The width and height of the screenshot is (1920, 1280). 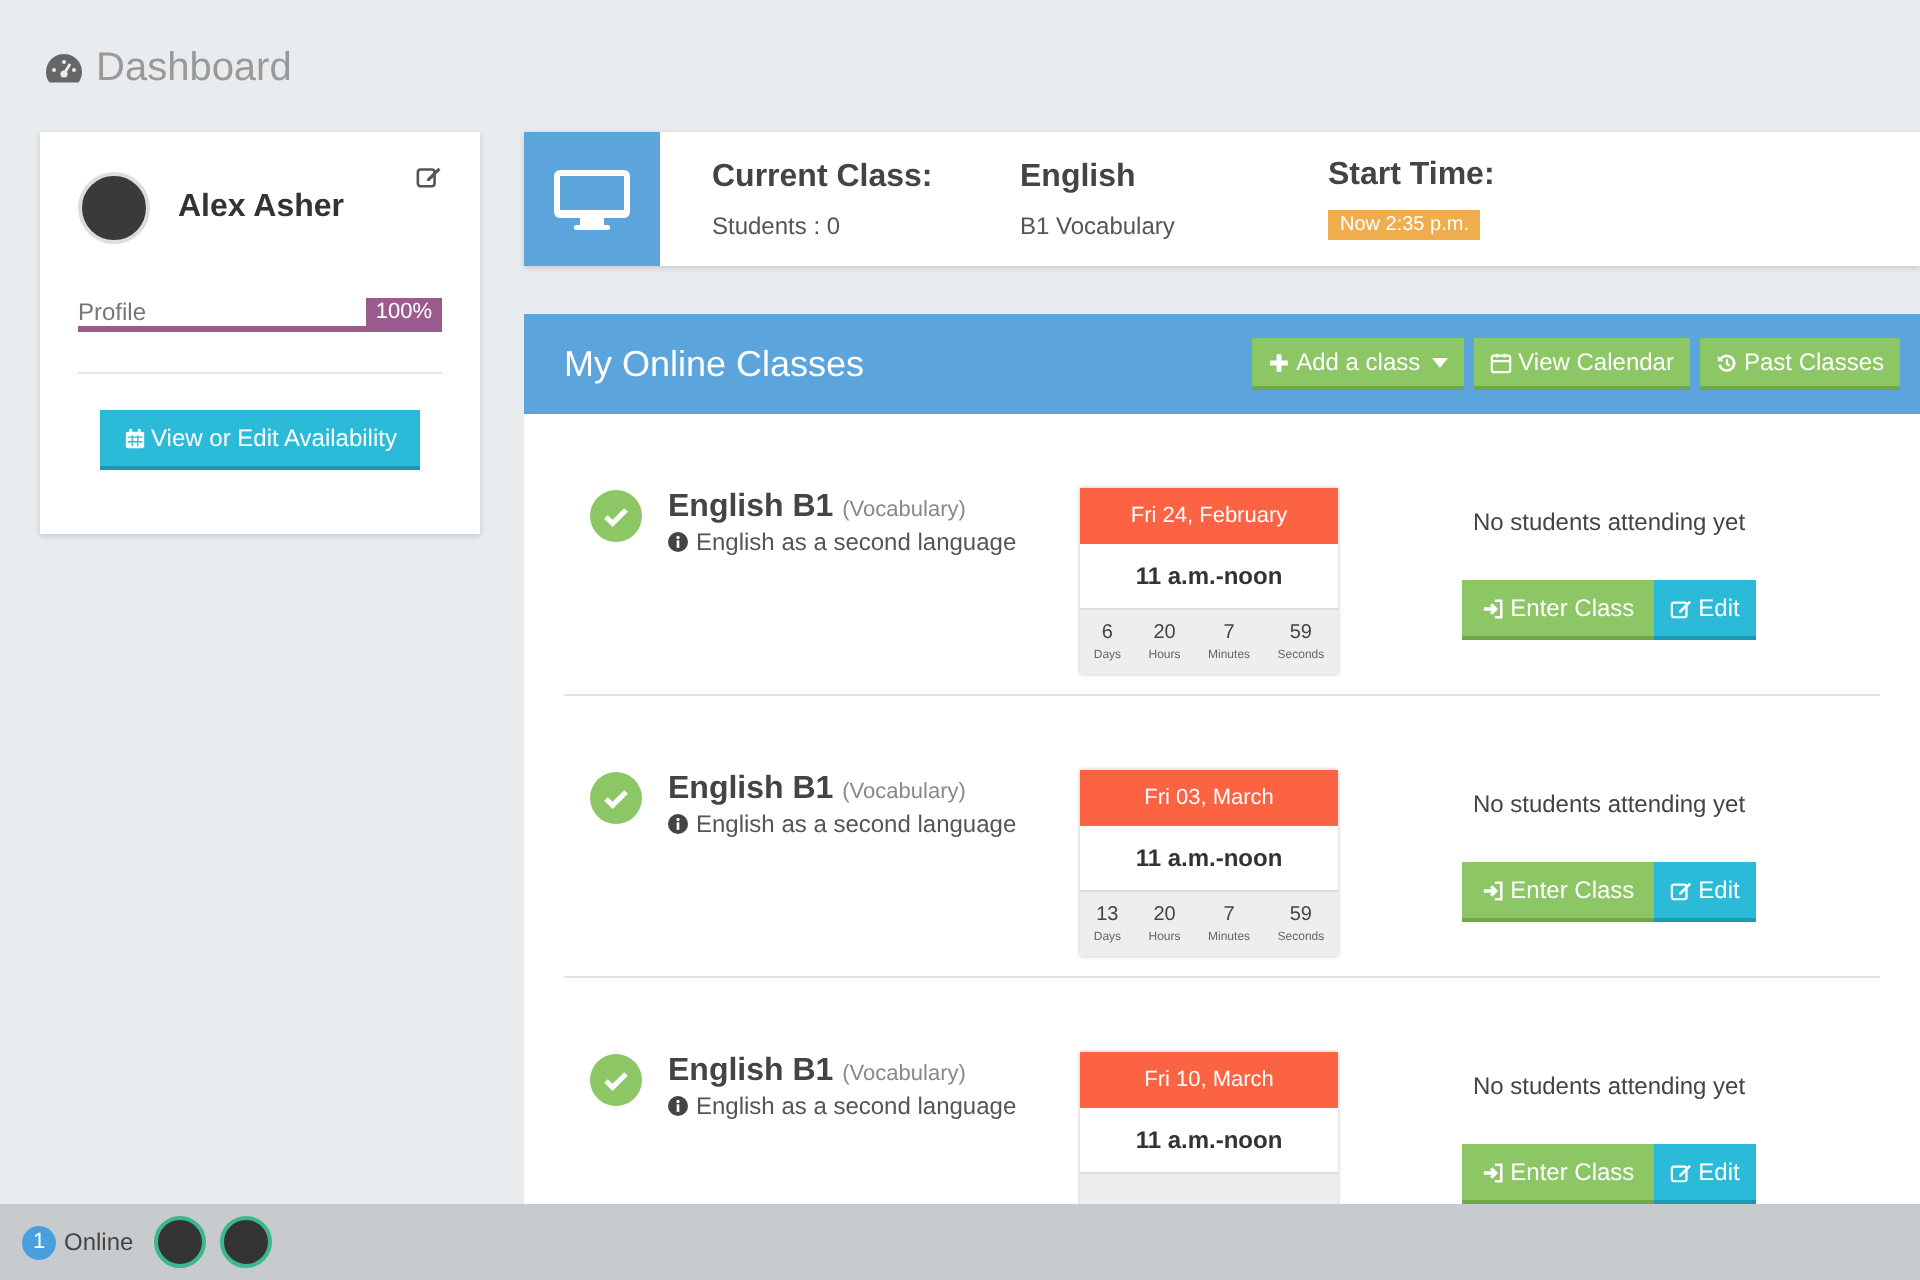 What do you see at coordinates (194, 68) in the screenshot?
I see `page-title: Dashboard` at bounding box center [194, 68].